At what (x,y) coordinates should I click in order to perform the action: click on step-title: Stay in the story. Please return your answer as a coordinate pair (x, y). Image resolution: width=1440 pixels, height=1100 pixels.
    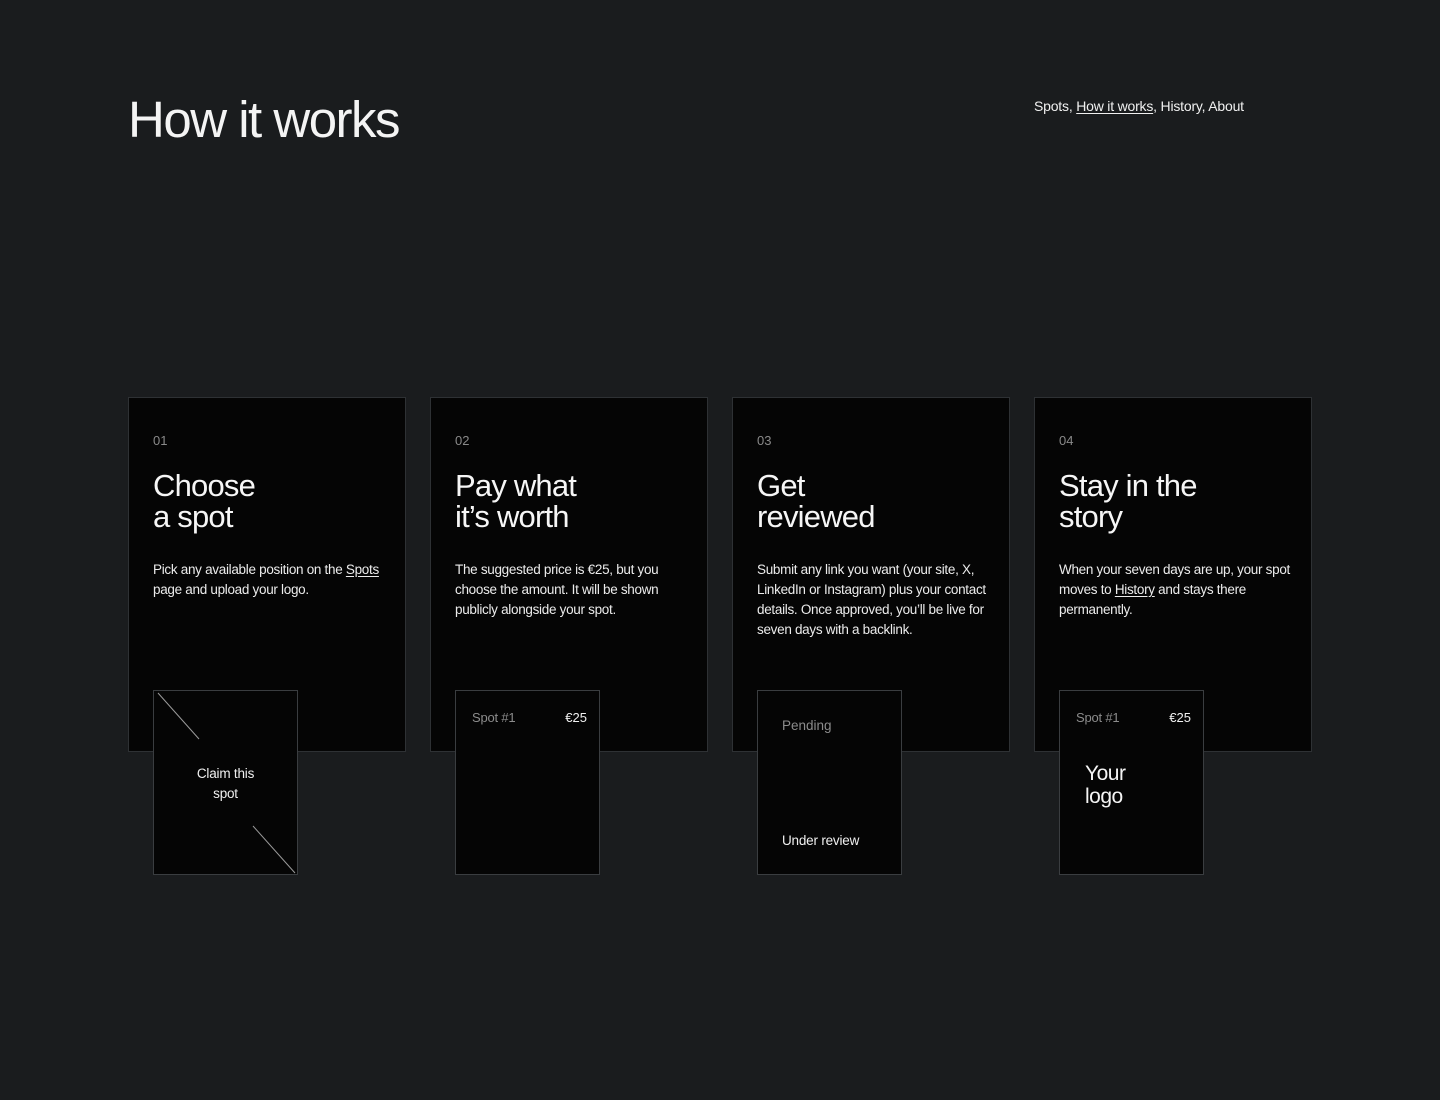
    Looking at the image, I should click on (1128, 501).